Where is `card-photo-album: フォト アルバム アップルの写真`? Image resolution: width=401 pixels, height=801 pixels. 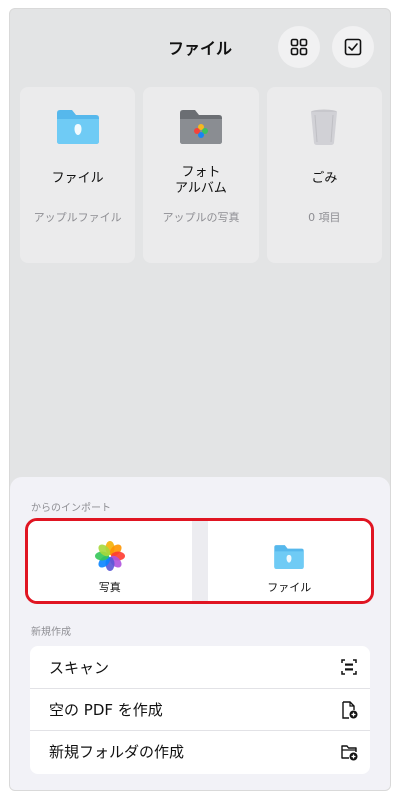
card-photo-album: フォト アルバム アップルの写真 is located at coordinates (201, 175).